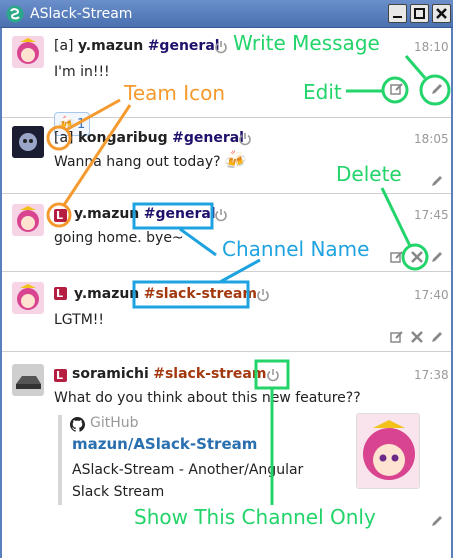 The height and width of the screenshot is (558, 453). Describe the element at coordinates (123, 138) in the screenshot. I see `user-name: kongaribug` at that location.